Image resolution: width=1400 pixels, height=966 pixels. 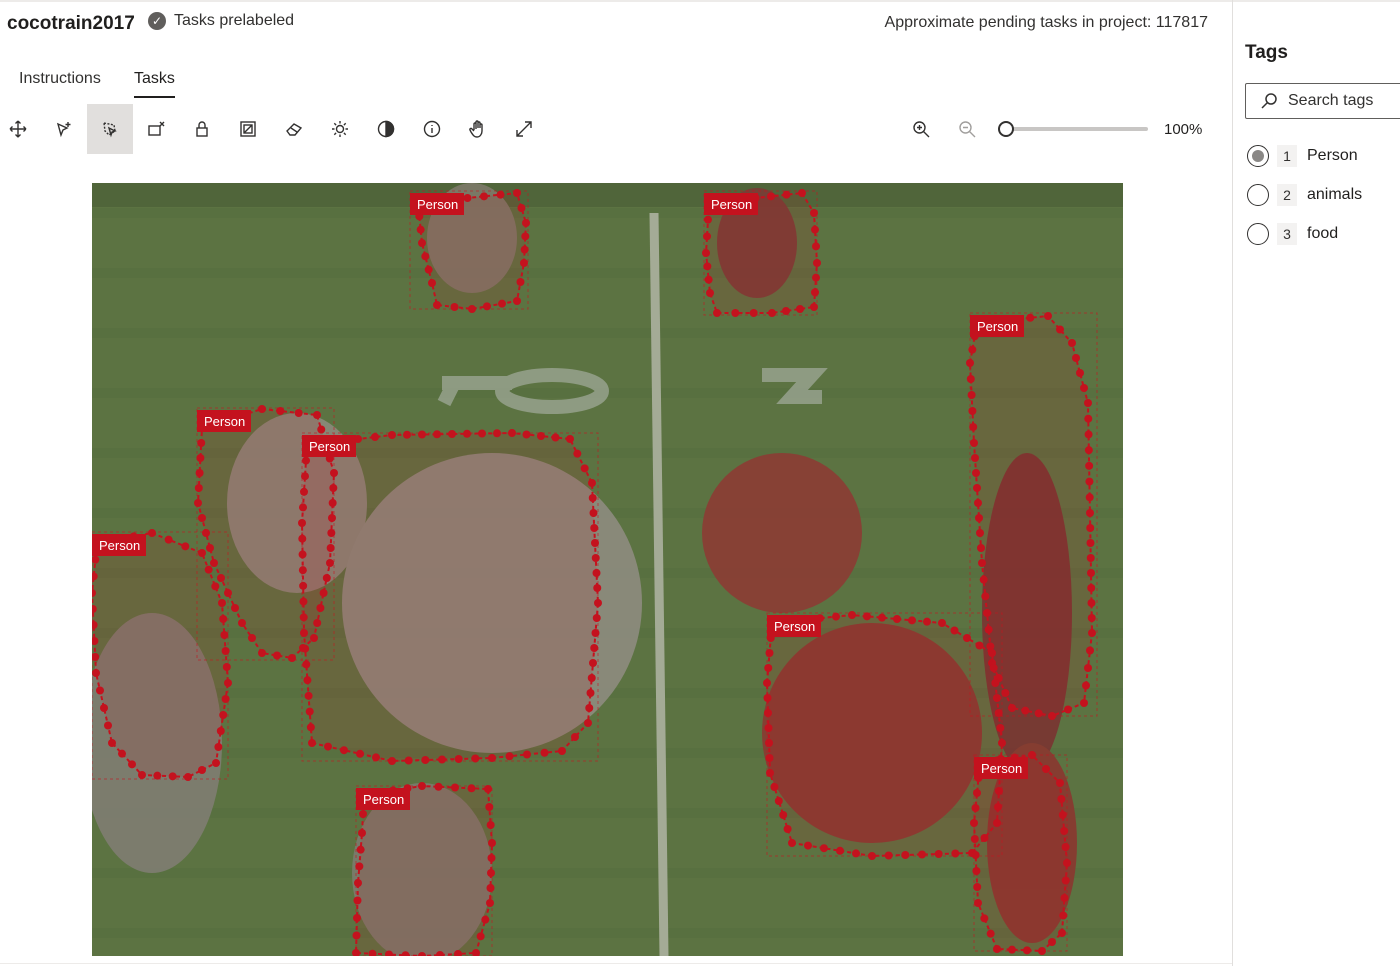 I want to click on person-region-polygon, so click(x=1020, y=853).